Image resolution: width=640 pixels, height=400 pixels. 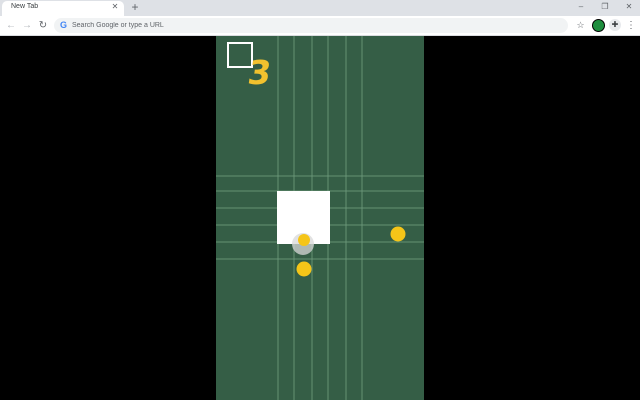 I want to click on tab-strip: New Tab ✕ + – ❐ ✕, so click(x=320, y=8).